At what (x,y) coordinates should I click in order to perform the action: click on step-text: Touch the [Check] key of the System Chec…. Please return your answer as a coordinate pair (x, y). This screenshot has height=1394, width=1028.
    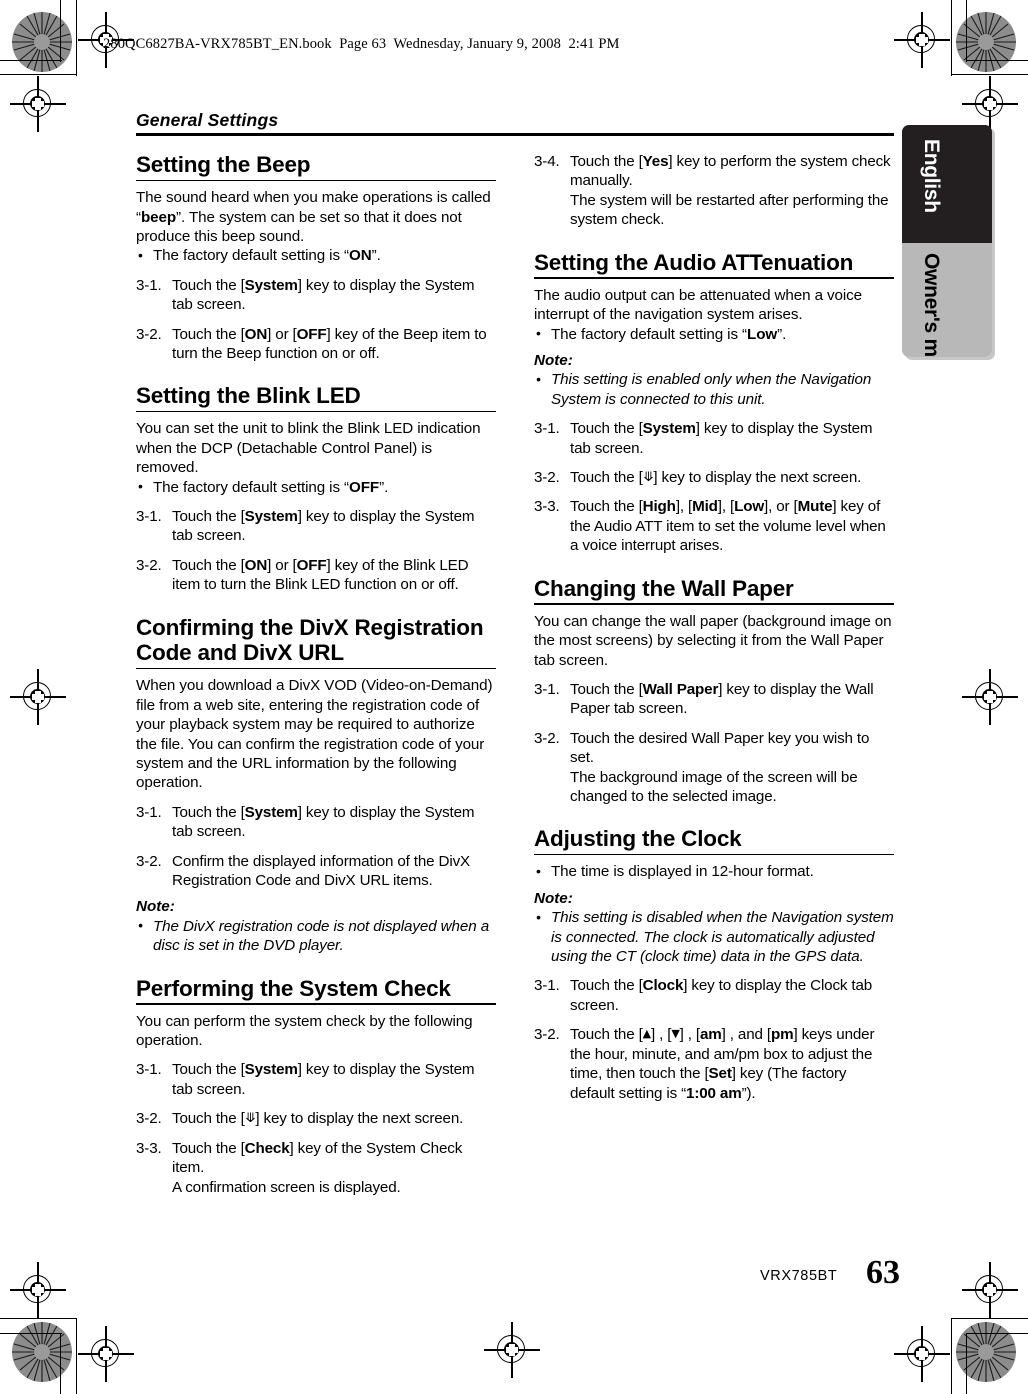
    Looking at the image, I should click on (334, 1168).